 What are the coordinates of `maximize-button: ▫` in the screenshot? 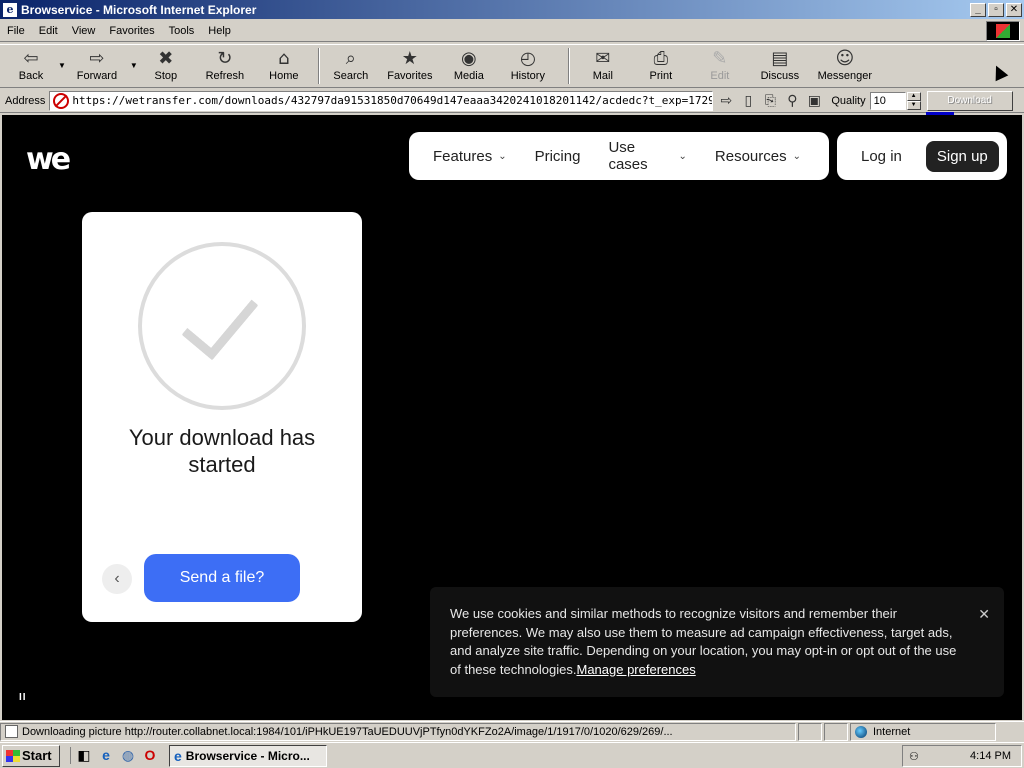 It's located at (996, 9).